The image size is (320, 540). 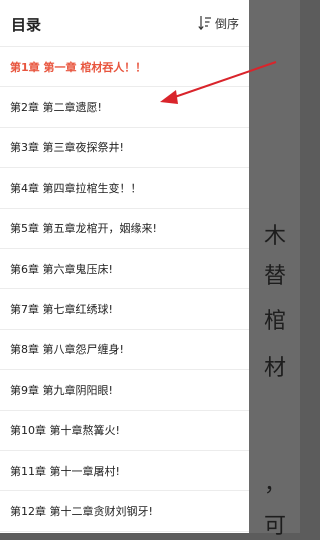 What do you see at coordinates (67, 148) in the screenshot?
I see `chapter-label: 第3章 第三章夜探祭井!` at bounding box center [67, 148].